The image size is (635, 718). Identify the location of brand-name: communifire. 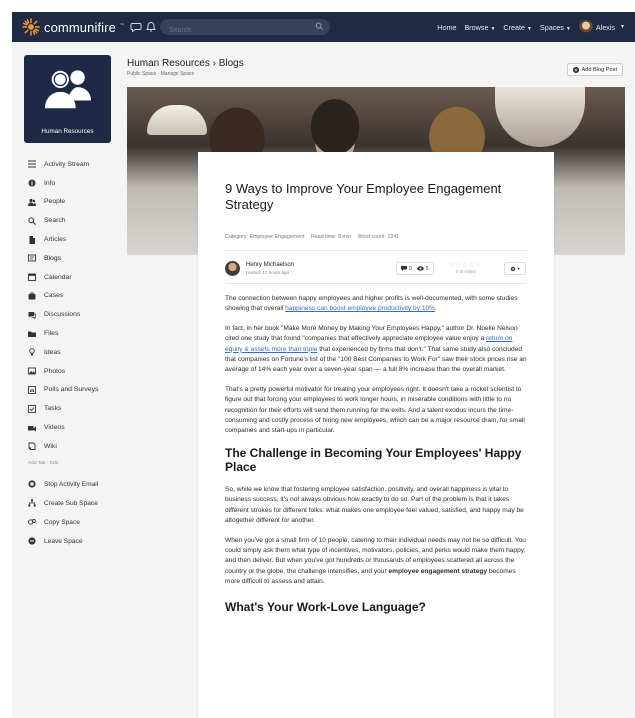
(80, 27).